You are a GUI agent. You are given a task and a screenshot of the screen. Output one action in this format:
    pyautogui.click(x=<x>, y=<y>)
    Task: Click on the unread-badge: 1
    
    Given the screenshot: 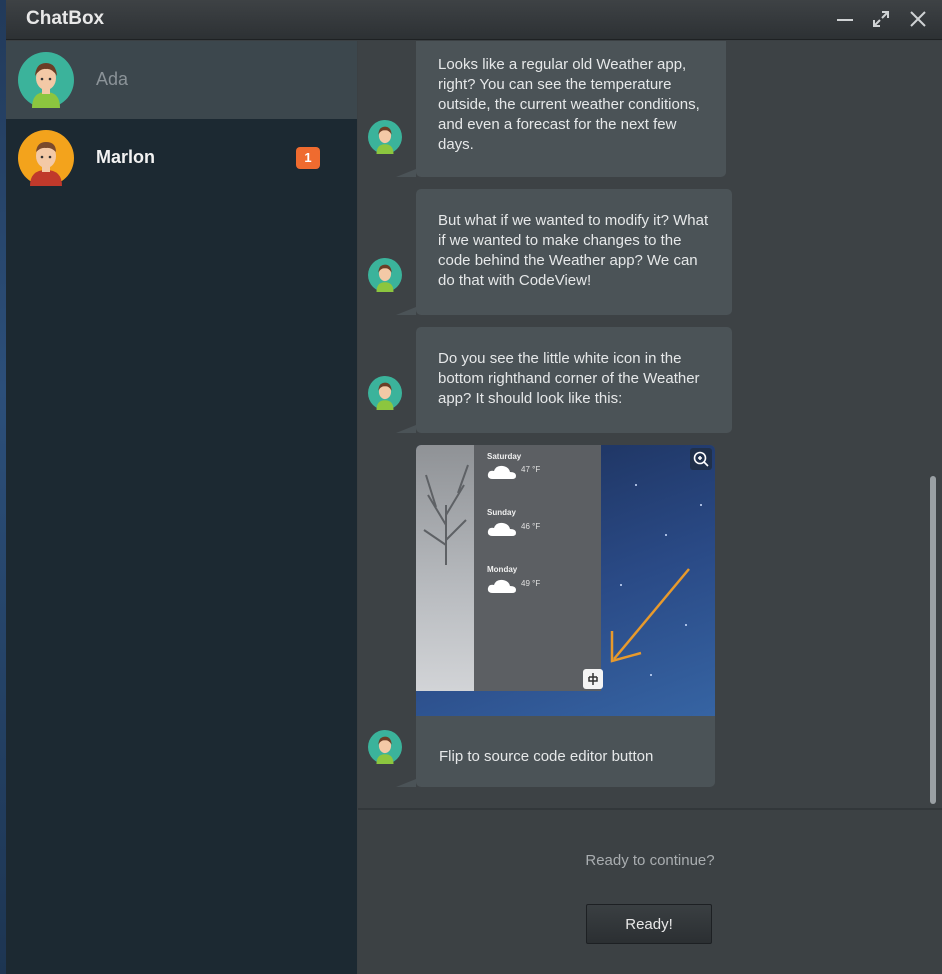 What is the action you would take?
    pyautogui.click(x=308, y=158)
    